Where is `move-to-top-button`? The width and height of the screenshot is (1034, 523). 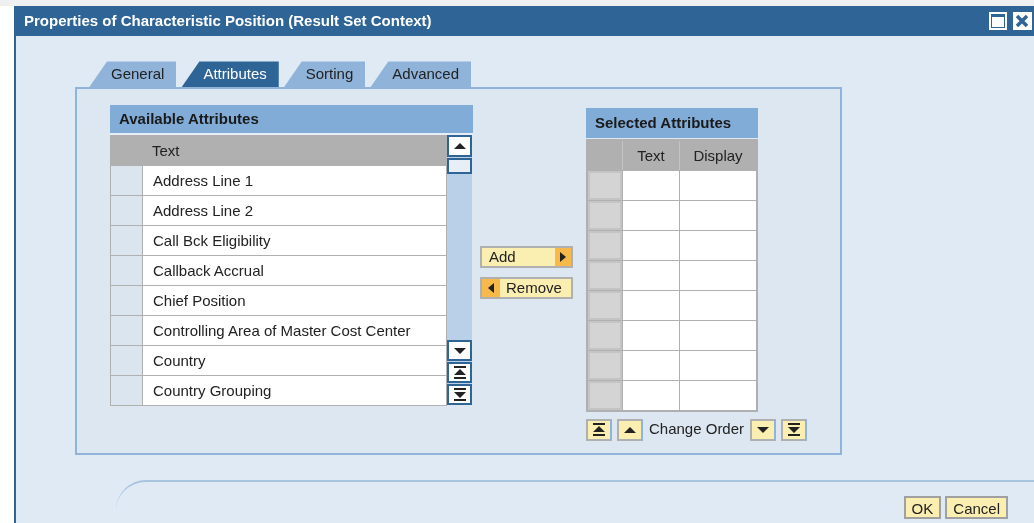
move-to-top-button is located at coordinates (599, 429).